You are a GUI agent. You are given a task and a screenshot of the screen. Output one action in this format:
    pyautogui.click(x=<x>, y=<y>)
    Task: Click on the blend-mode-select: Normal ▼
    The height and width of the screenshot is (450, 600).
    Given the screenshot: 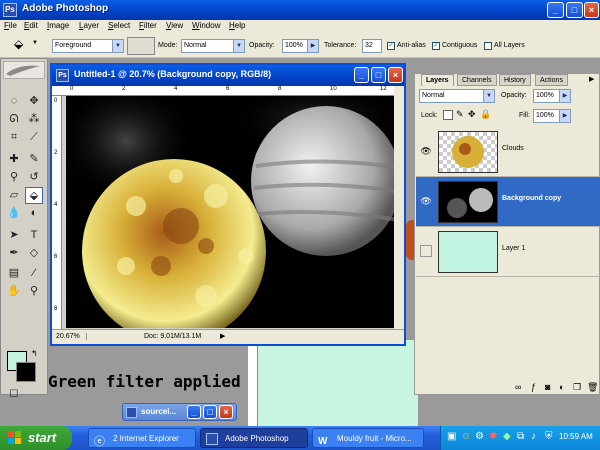 What is the action you would take?
    pyautogui.click(x=457, y=96)
    